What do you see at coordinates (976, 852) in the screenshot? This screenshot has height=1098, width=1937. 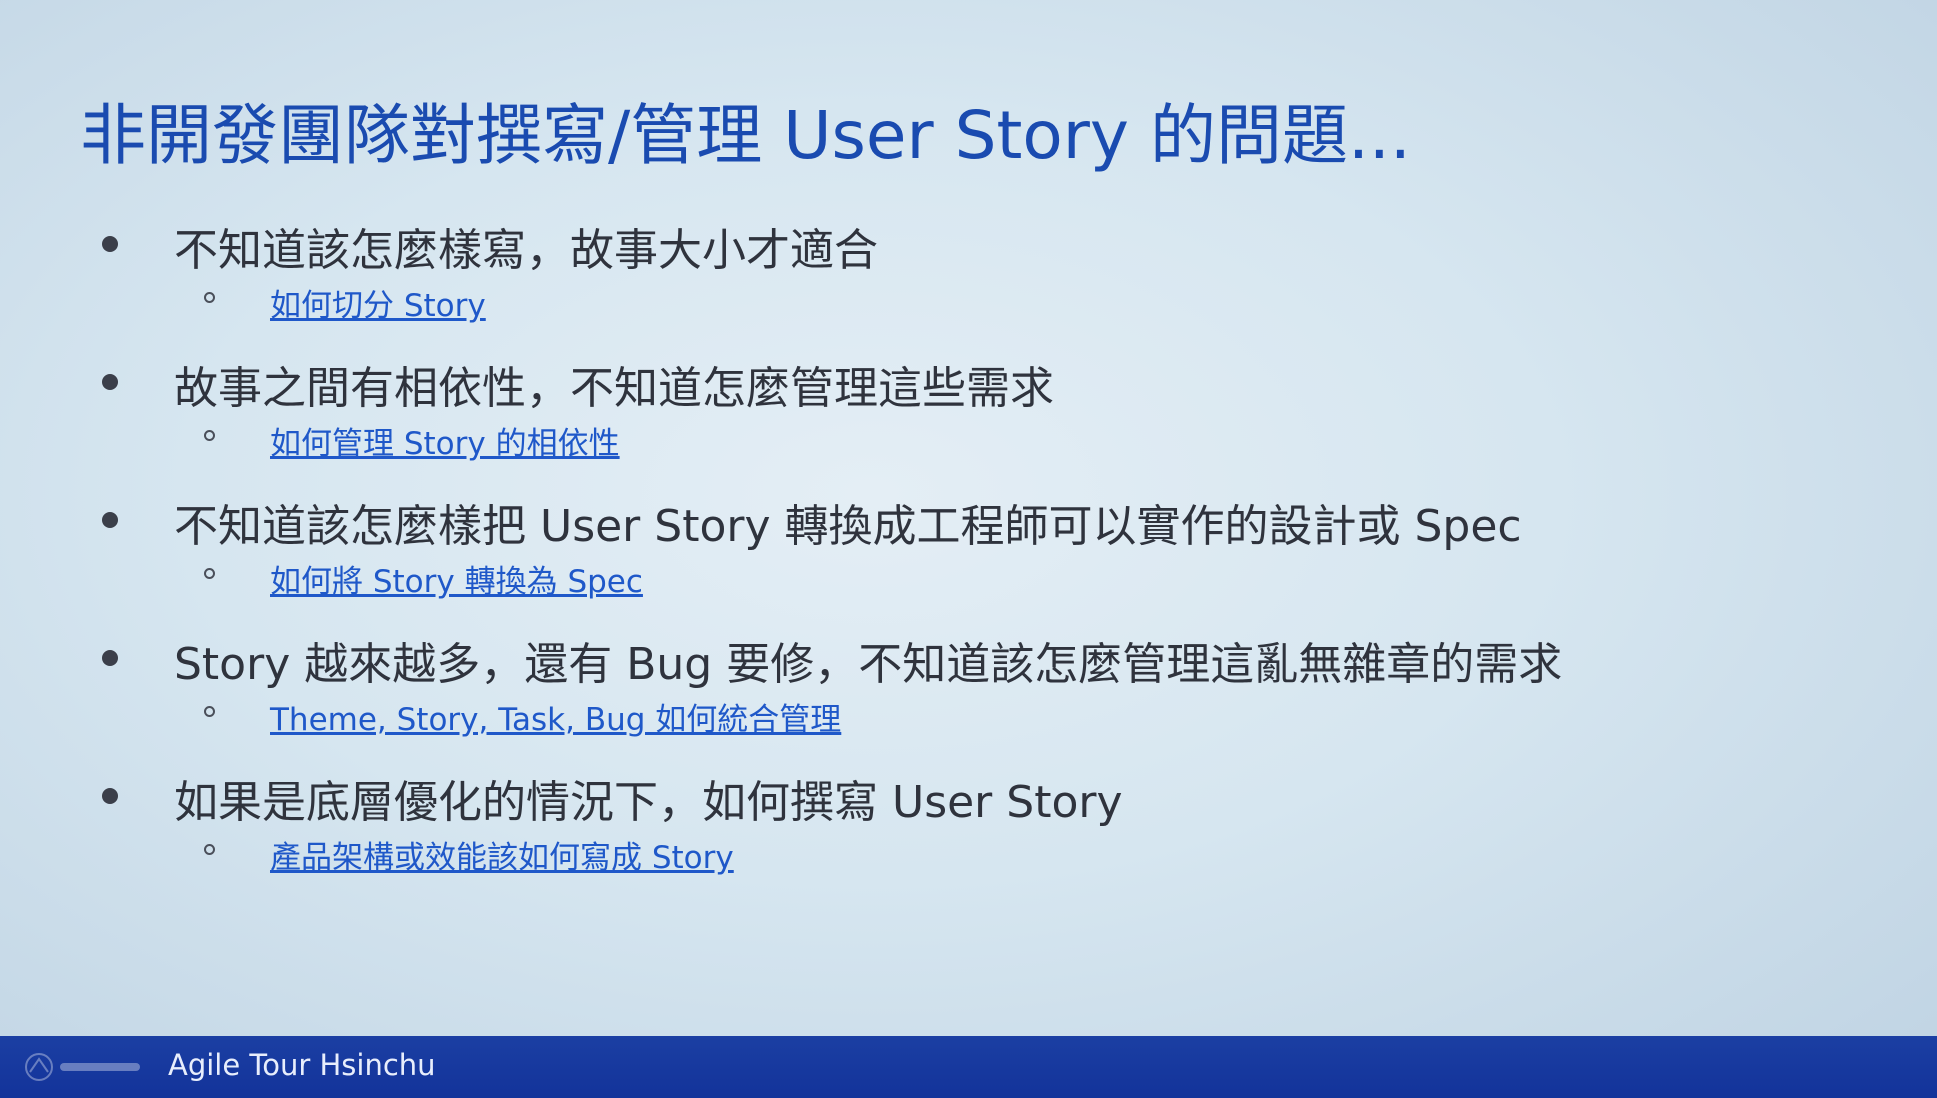 I see `sub-bullet-row: 產品架構或效能該如何寫成 Story` at bounding box center [976, 852].